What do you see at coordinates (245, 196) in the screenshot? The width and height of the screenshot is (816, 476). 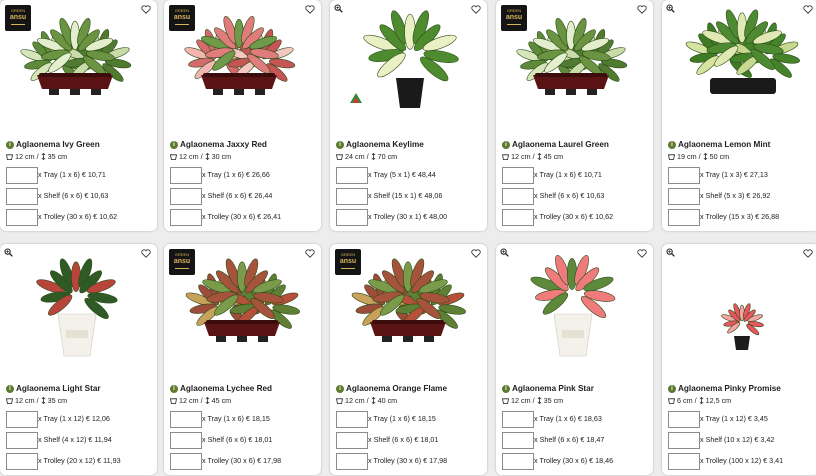 I see `order-option-row: x Shelf (6 x 6) € 26,44` at bounding box center [245, 196].